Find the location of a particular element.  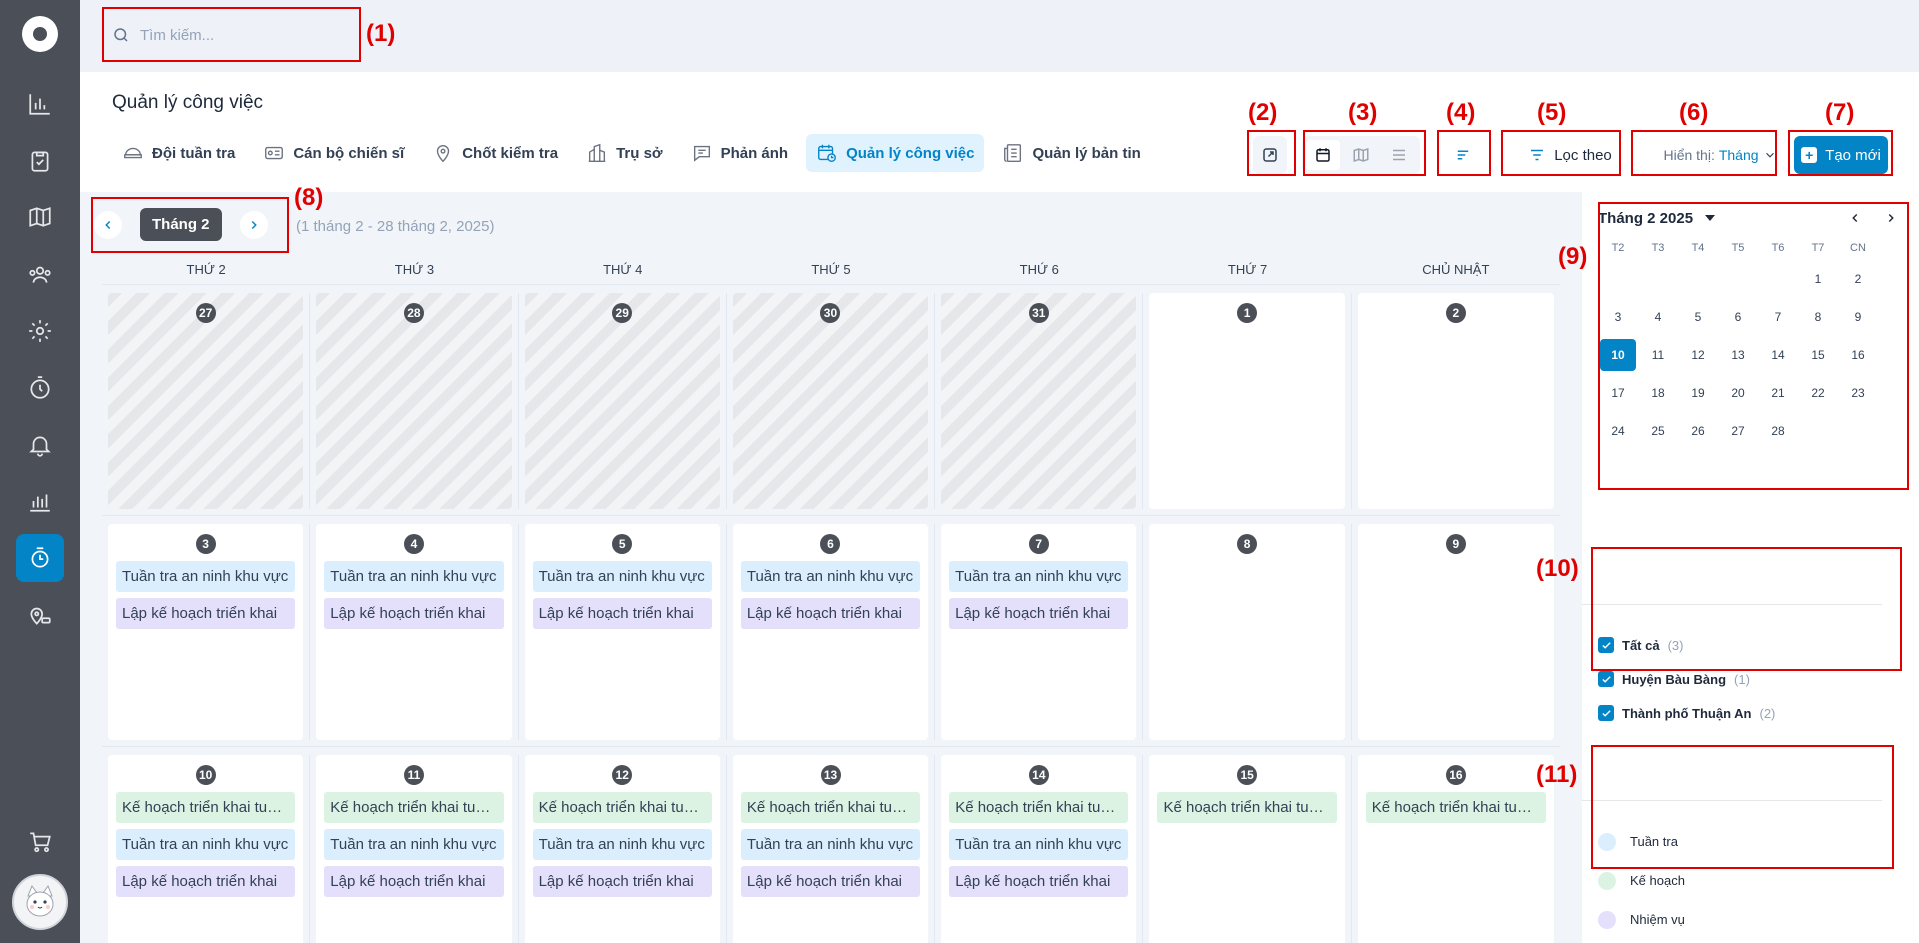

calendar-day-cell: 31 is located at coordinates (1039, 401).